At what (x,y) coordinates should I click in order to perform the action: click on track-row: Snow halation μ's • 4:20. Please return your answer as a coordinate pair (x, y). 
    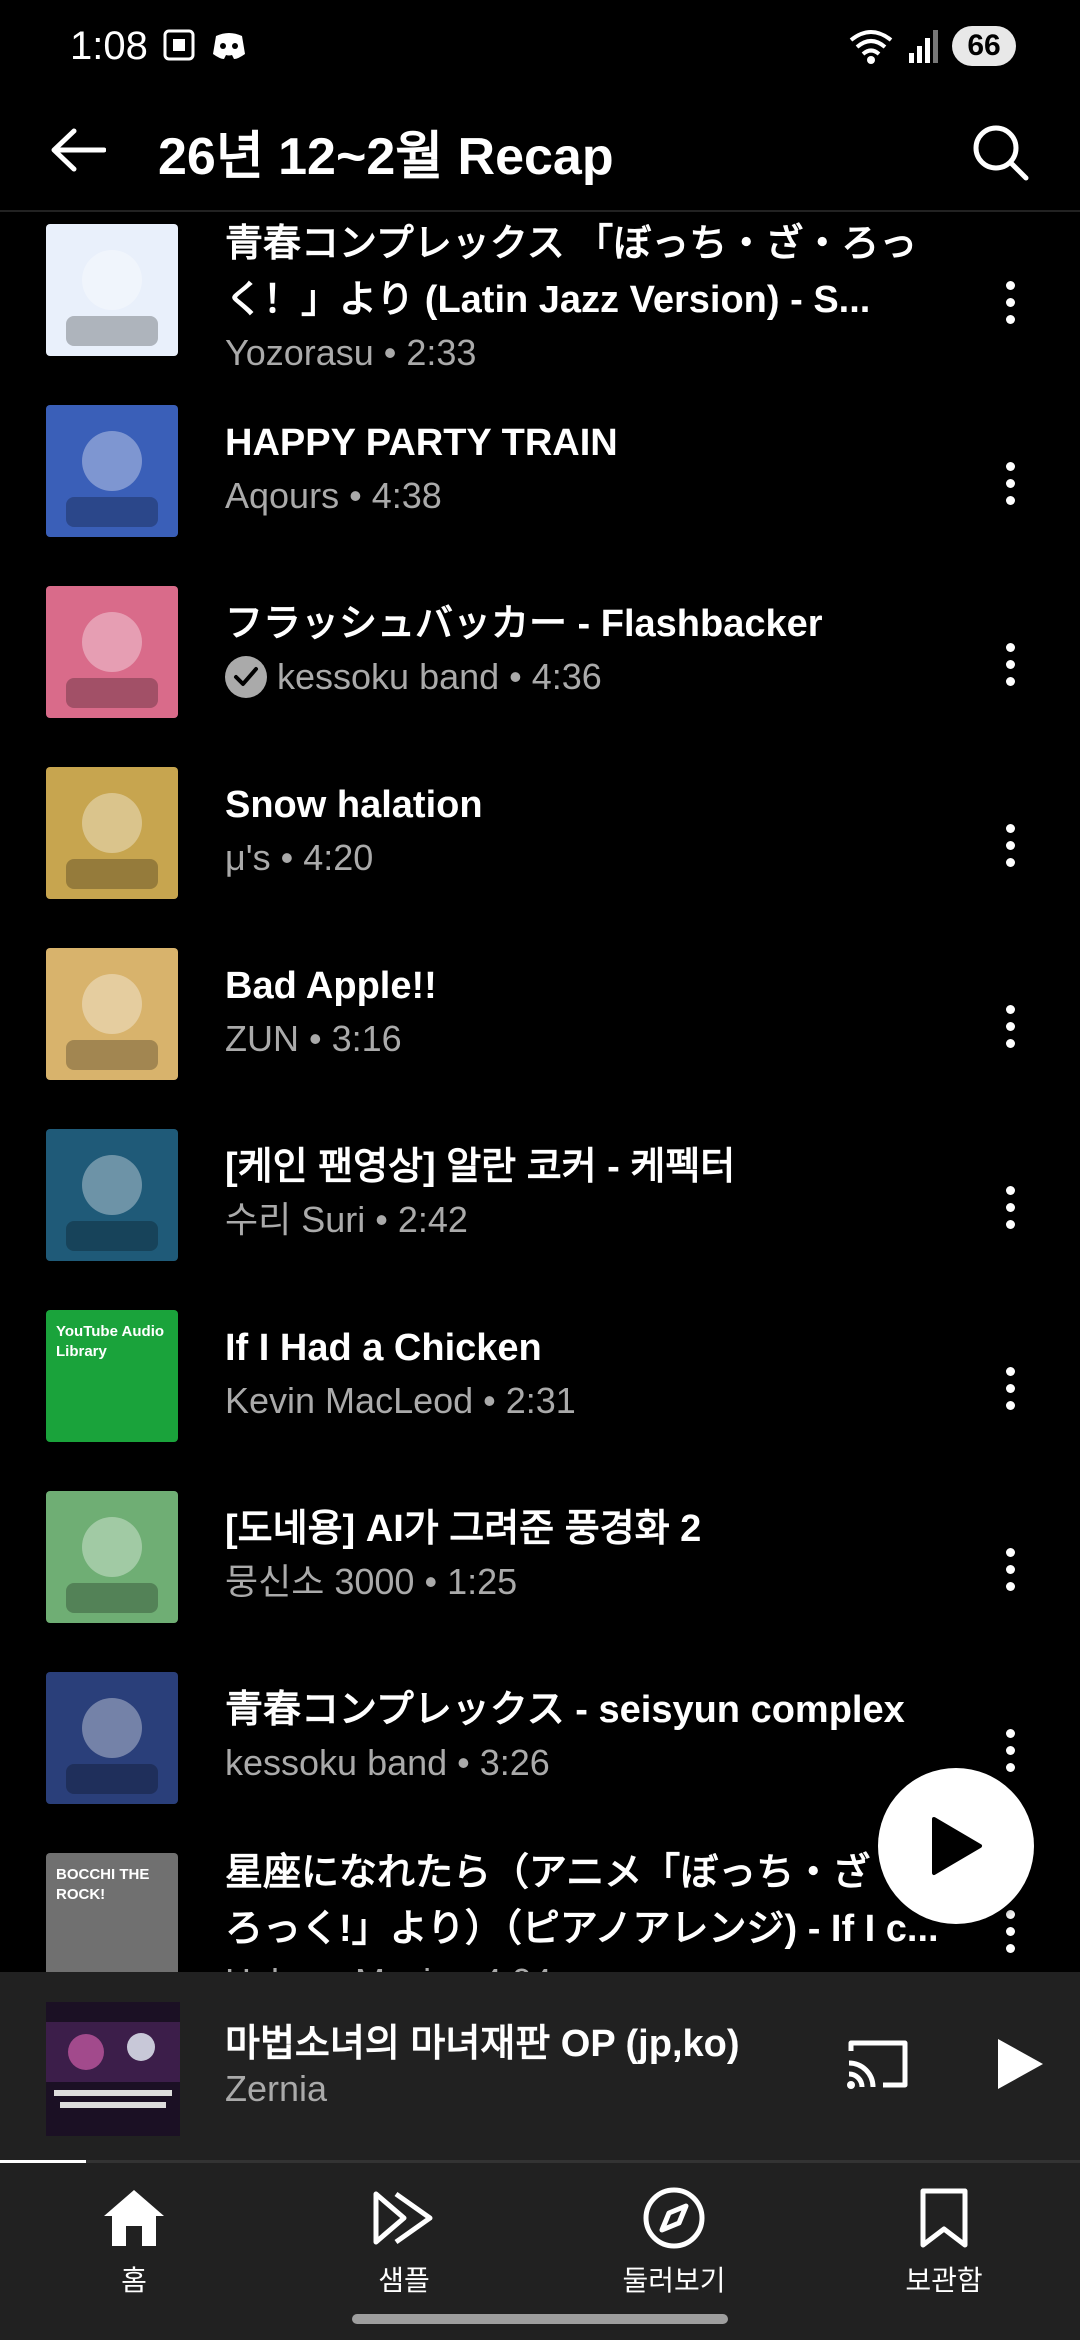
    Looking at the image, I should click on (540, 845).